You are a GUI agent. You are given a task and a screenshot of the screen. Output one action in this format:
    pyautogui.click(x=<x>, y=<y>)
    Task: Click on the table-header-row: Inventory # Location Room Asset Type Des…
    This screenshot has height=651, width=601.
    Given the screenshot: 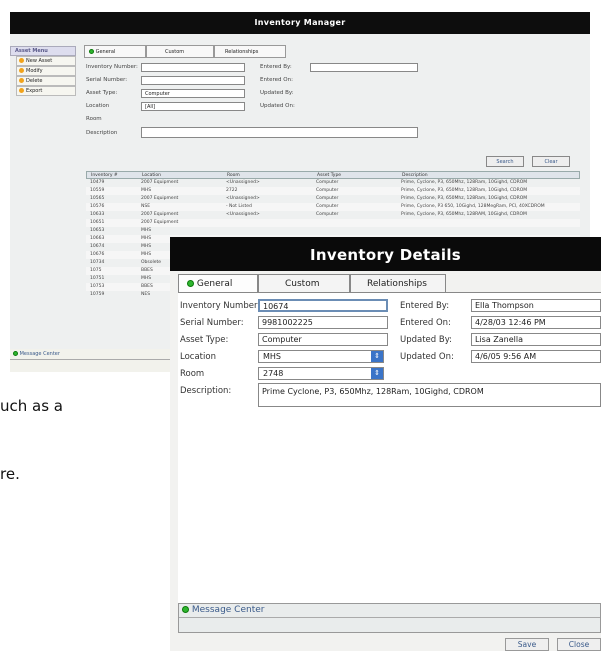 What is the action you would take?
    pyautogui.click(x=333, y=175)
    